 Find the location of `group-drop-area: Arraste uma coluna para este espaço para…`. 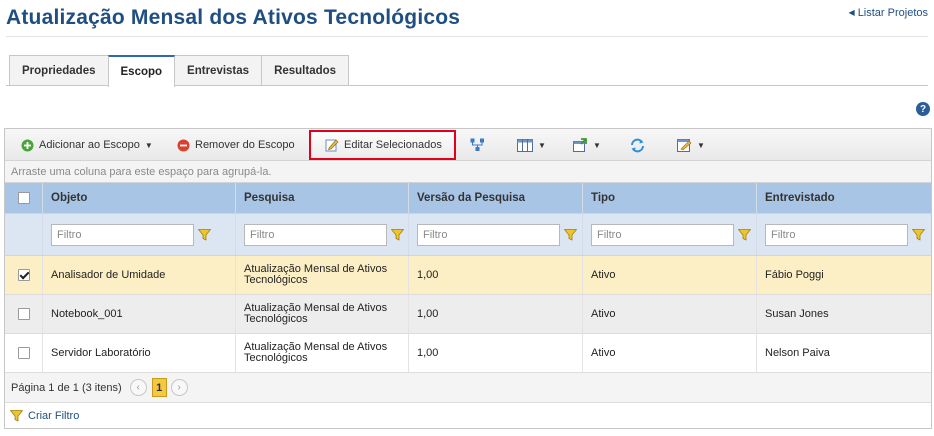

group-drop-area: Arraste uma coluna para este espaço para… is located at coordinates (468, 172).